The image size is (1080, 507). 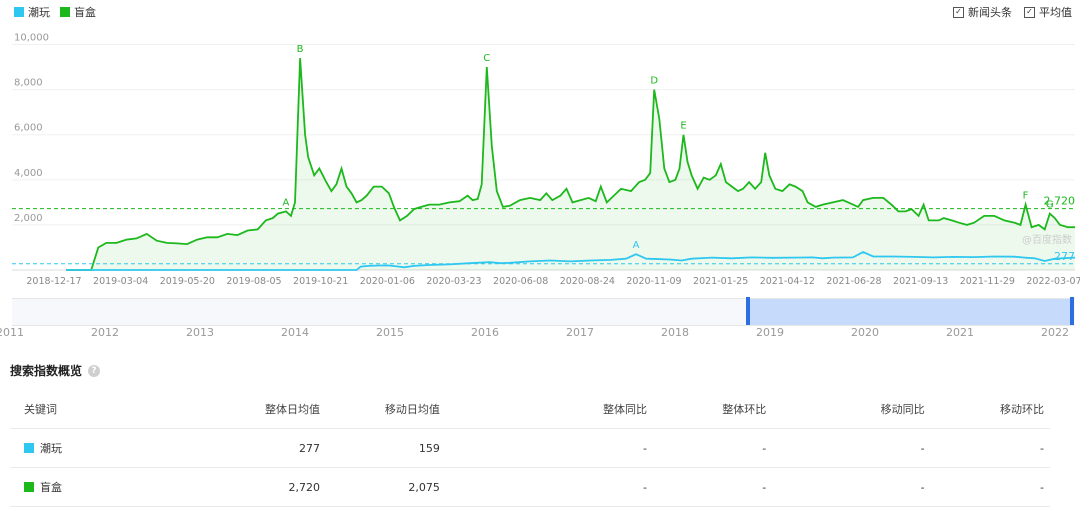 What do you see at coordinates (46, 371) in the screenshot?
I see `summary-title: 搜索指数概览` at bounding box center [46, 371].